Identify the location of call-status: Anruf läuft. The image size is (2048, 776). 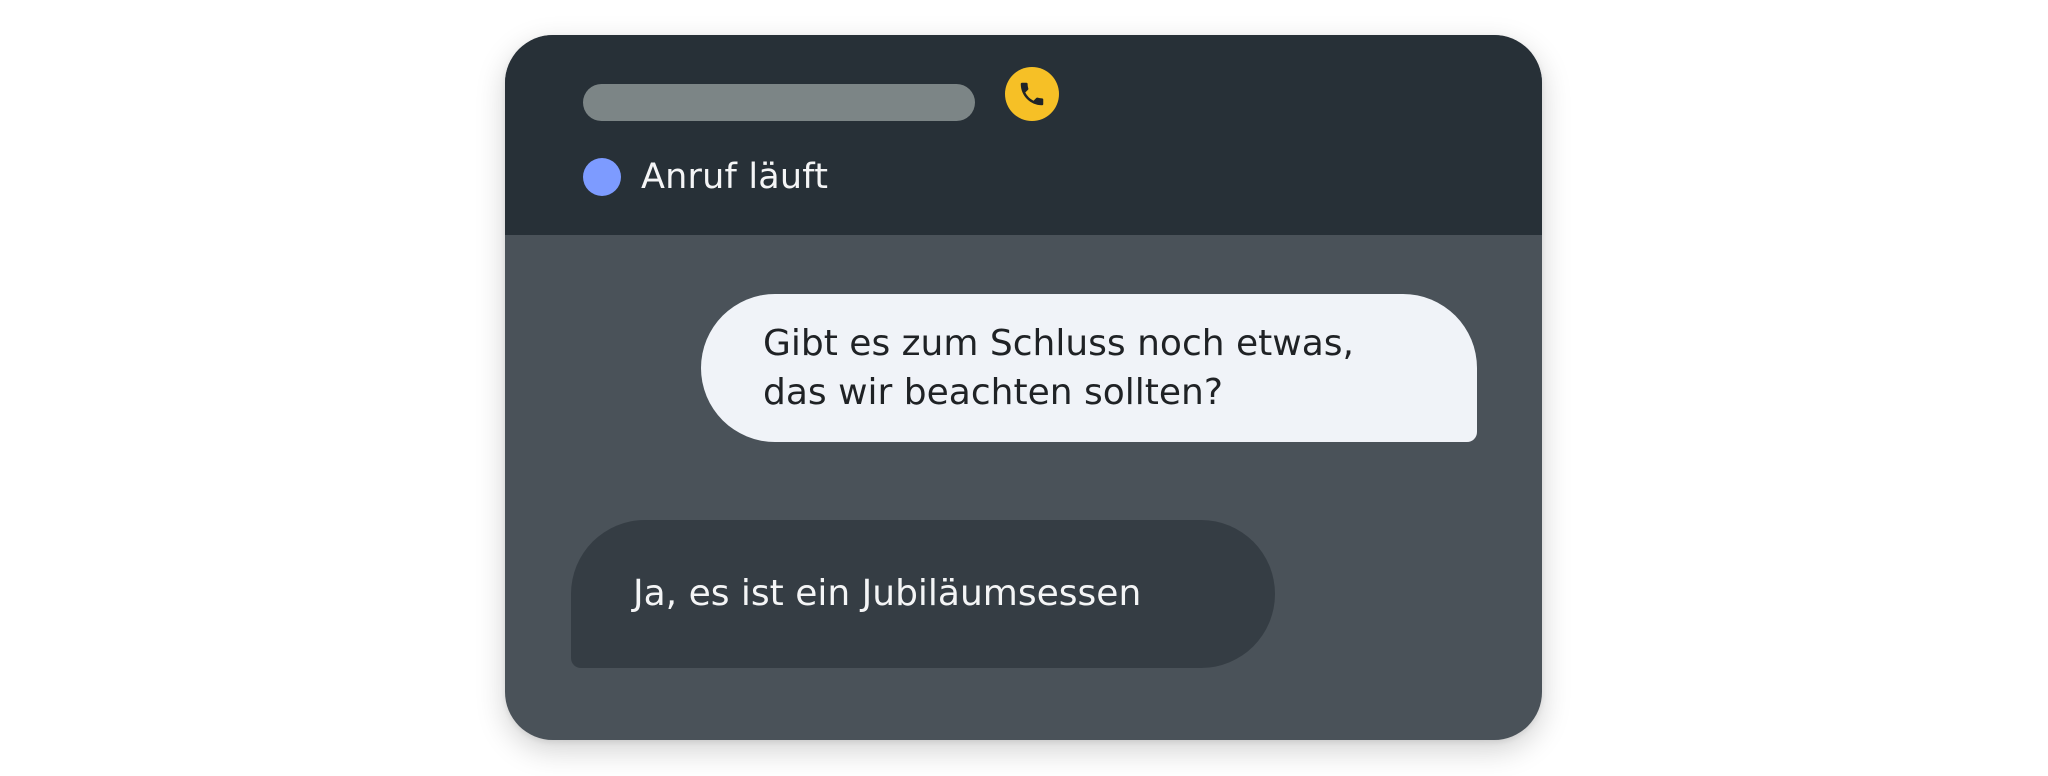
(705, 177).